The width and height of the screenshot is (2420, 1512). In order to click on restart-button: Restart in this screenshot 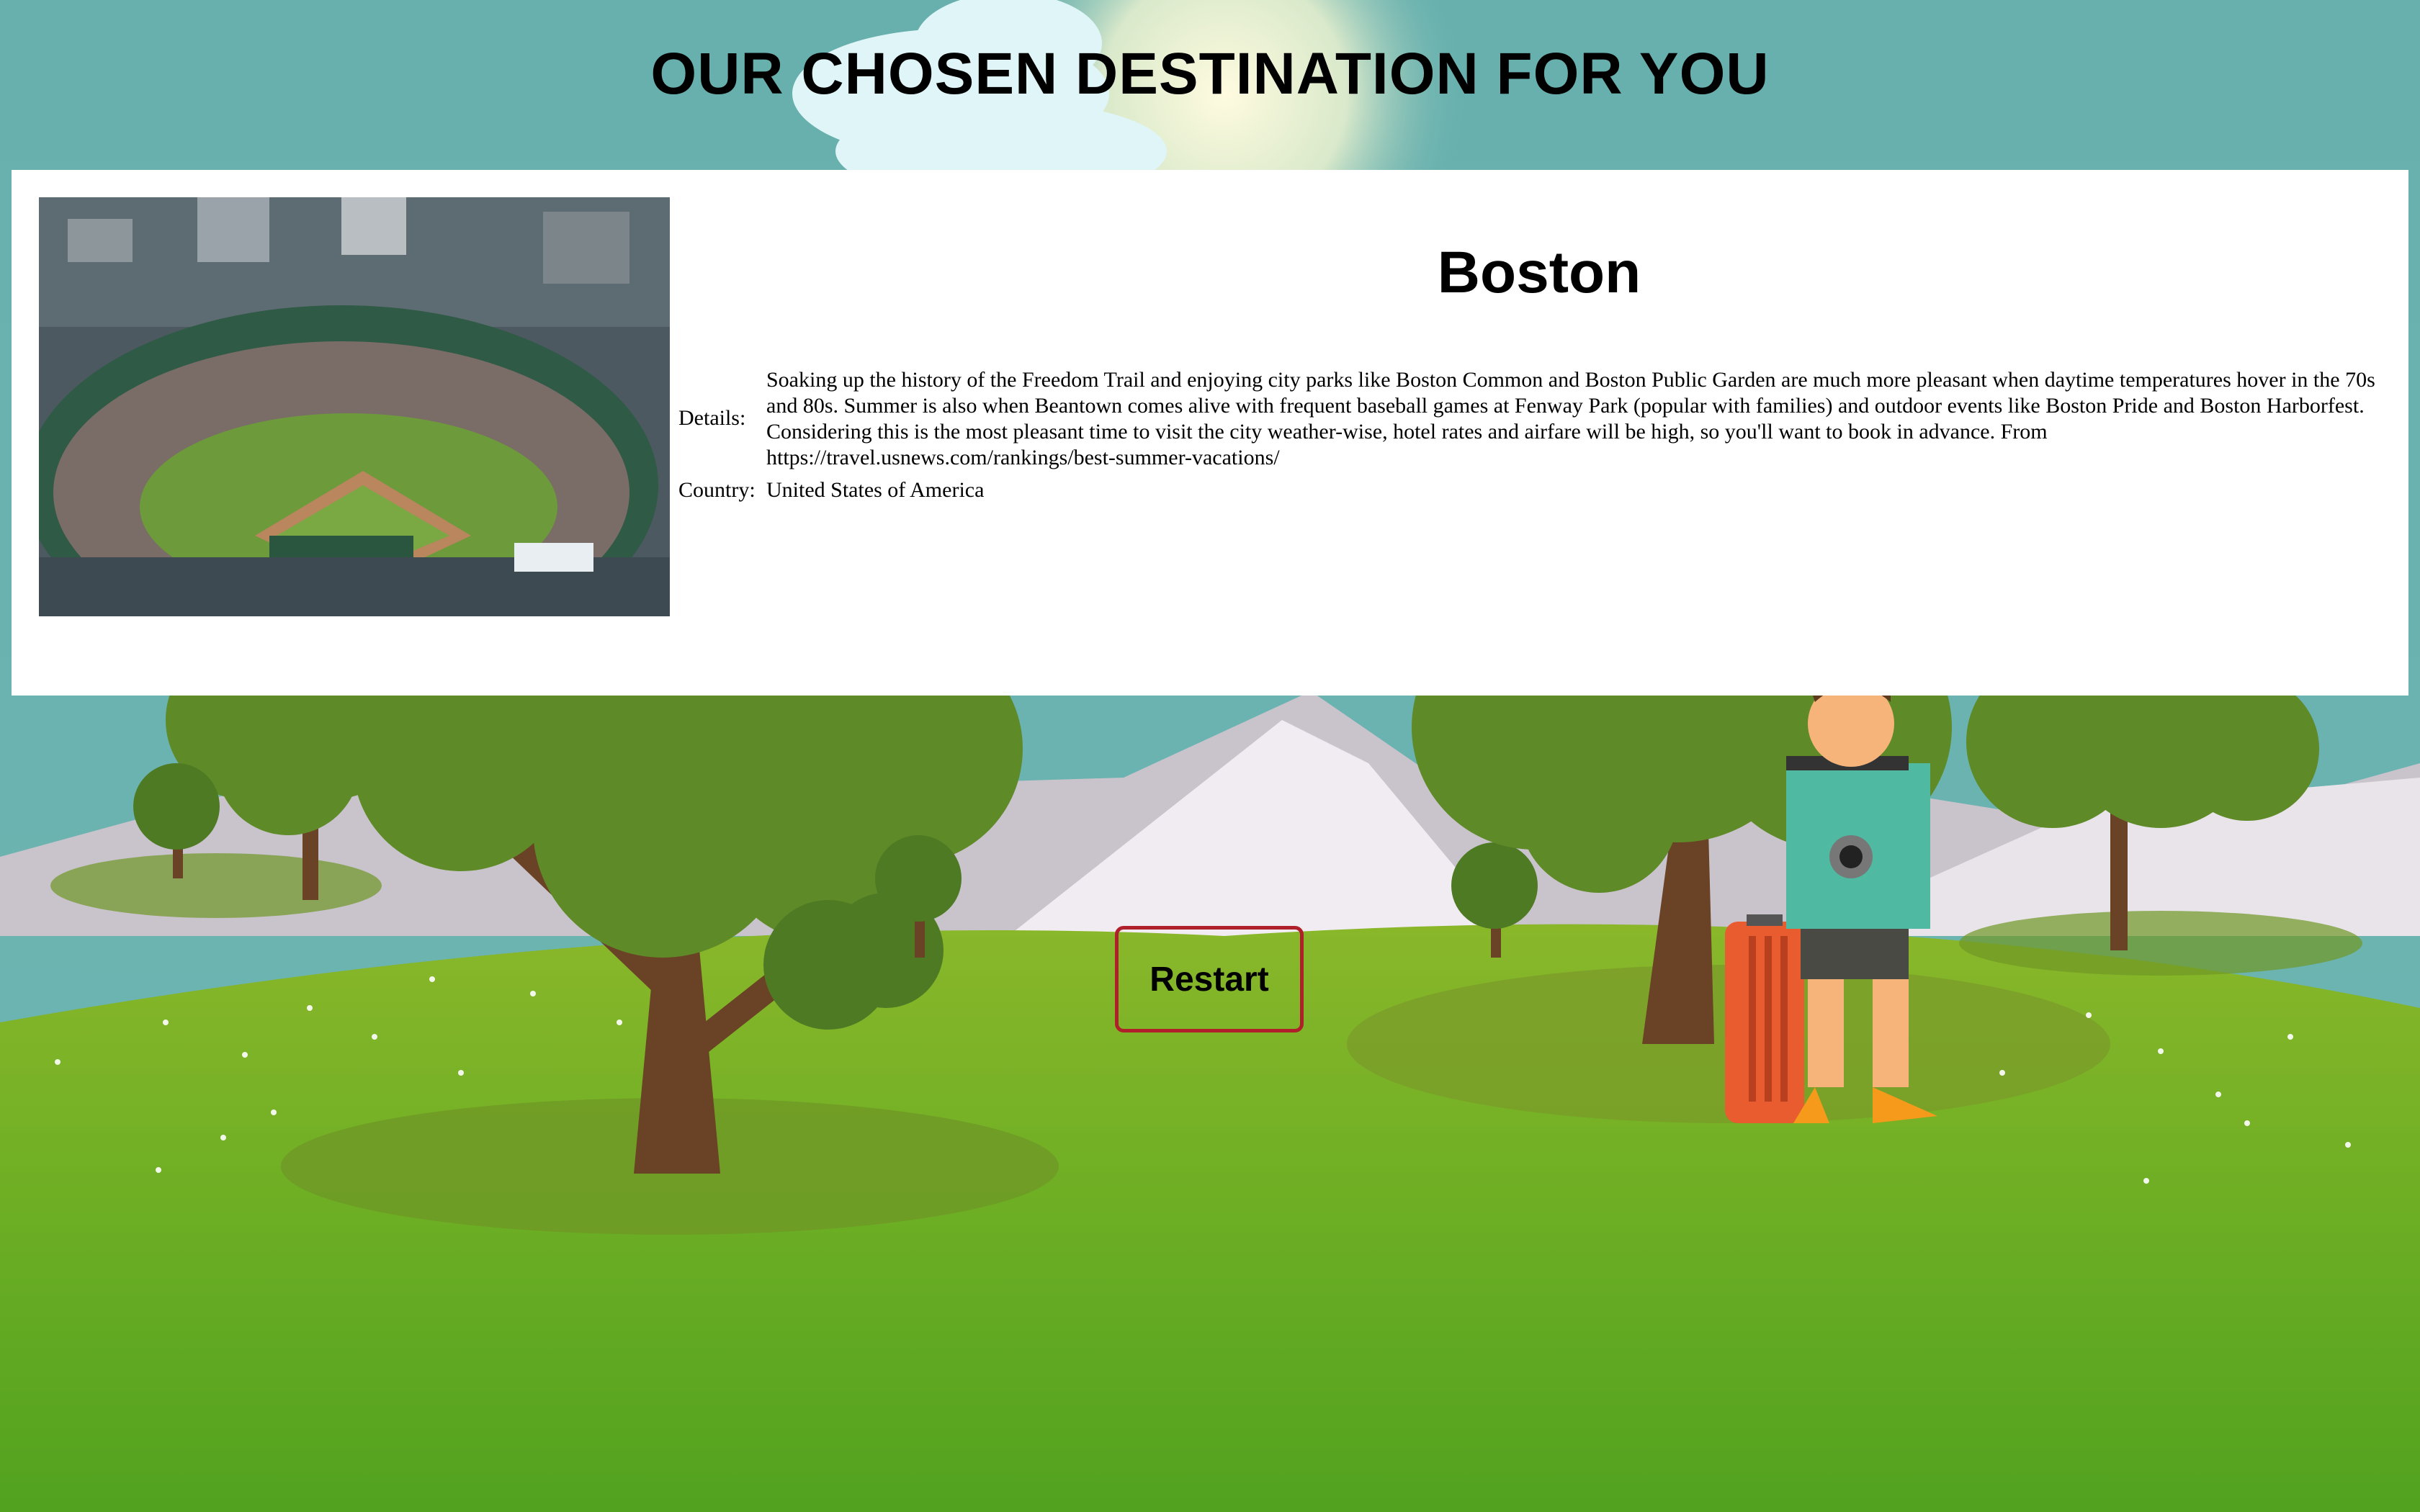, I will do `click(1209, 979)`.